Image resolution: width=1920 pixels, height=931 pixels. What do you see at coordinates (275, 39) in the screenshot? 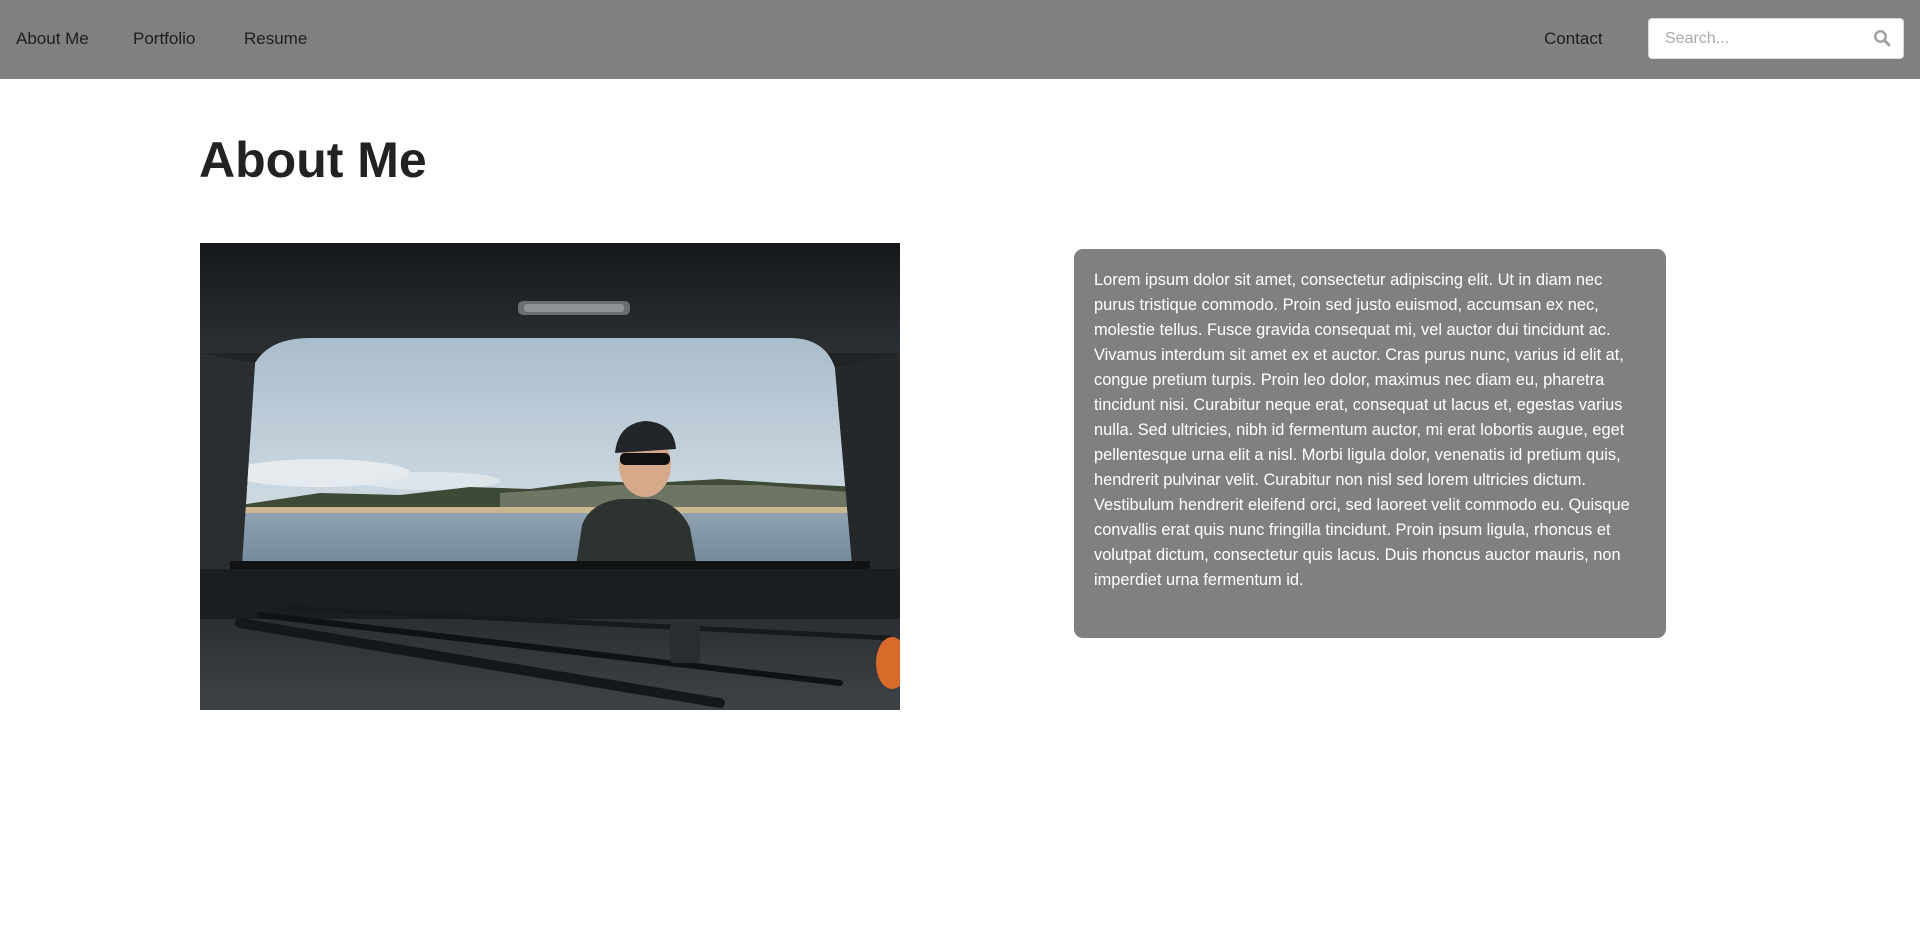
I see `nav-link-resume: Resume` at bounding box center [275, 39].